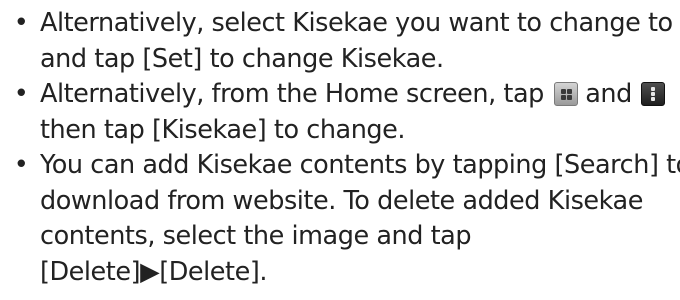 The height and width of the screenshot is (300, 680). Describe the element at coordinates (256, 236) in the screenshot. I see `note-text-line: contents, select the image and tap` at that location.